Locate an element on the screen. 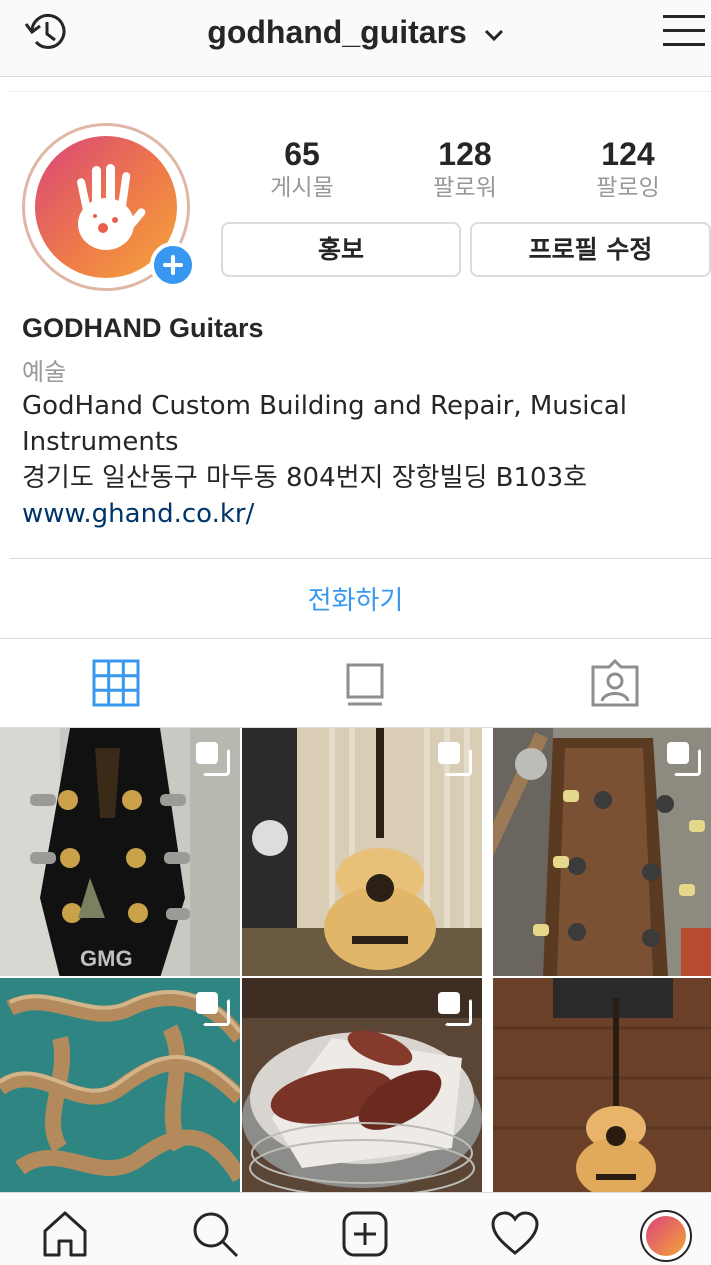  add-story-button is located at coordinates (173, 265).